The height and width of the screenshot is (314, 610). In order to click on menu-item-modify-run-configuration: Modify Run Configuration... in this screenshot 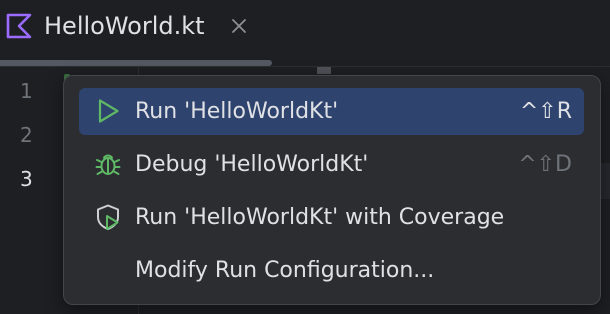, I will do `click(331, 270)`.